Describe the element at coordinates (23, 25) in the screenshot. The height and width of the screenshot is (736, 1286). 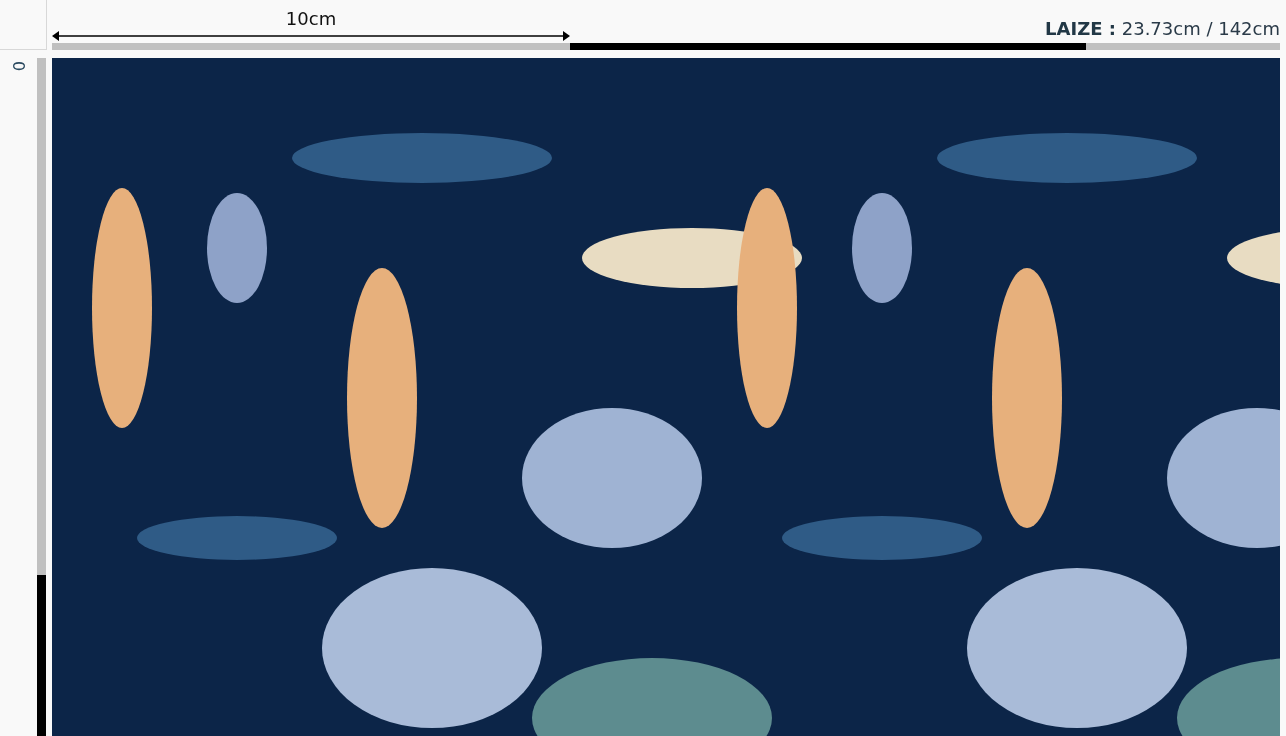
I see `ruler-corner` at that location.